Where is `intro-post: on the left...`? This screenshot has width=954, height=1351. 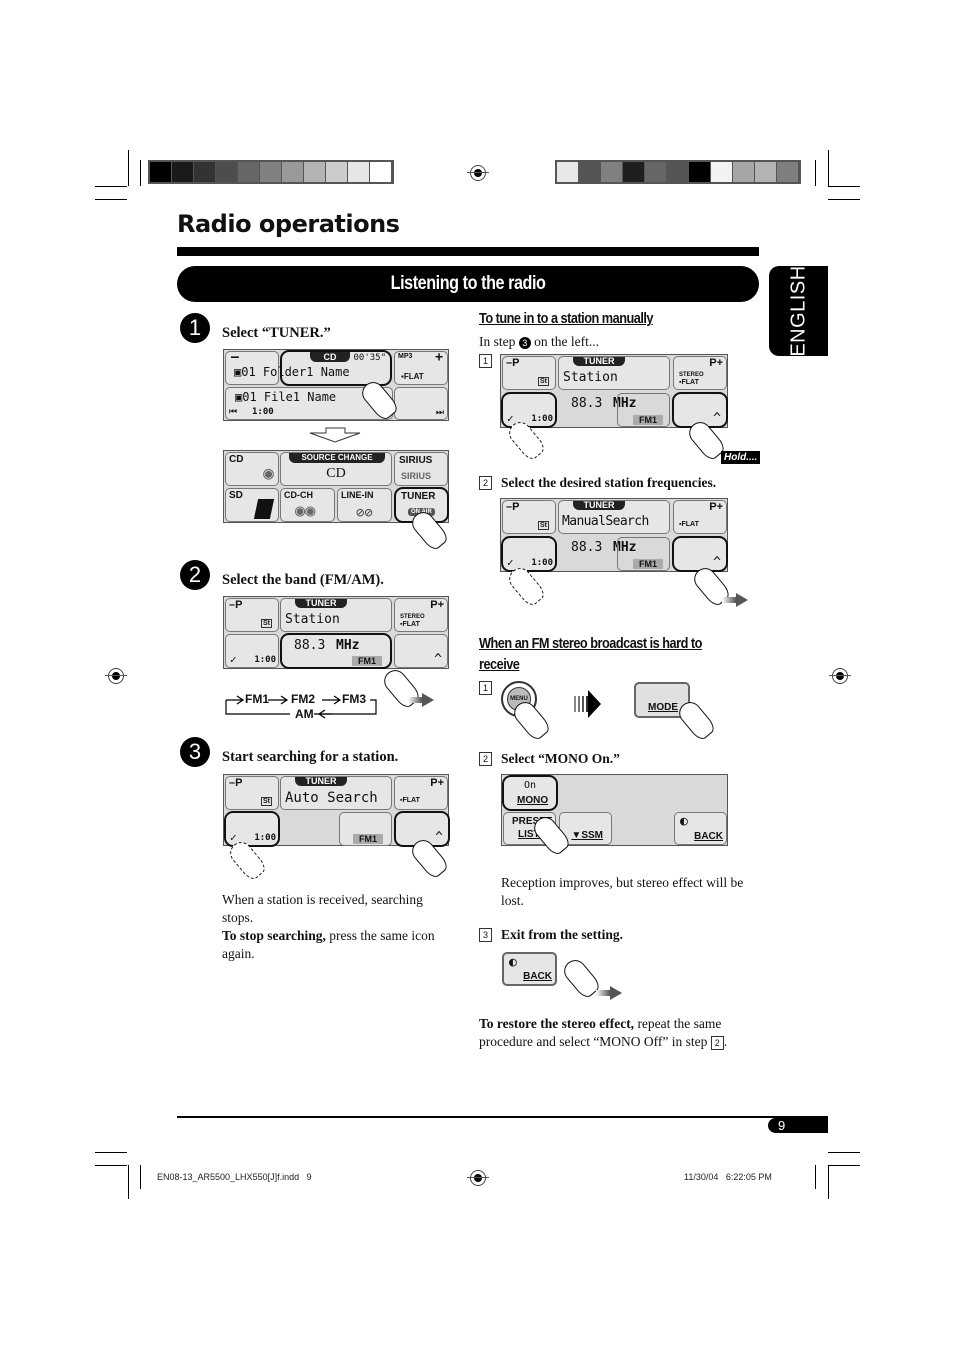 intro-post: on the left... is located at coordinates (564, 341).